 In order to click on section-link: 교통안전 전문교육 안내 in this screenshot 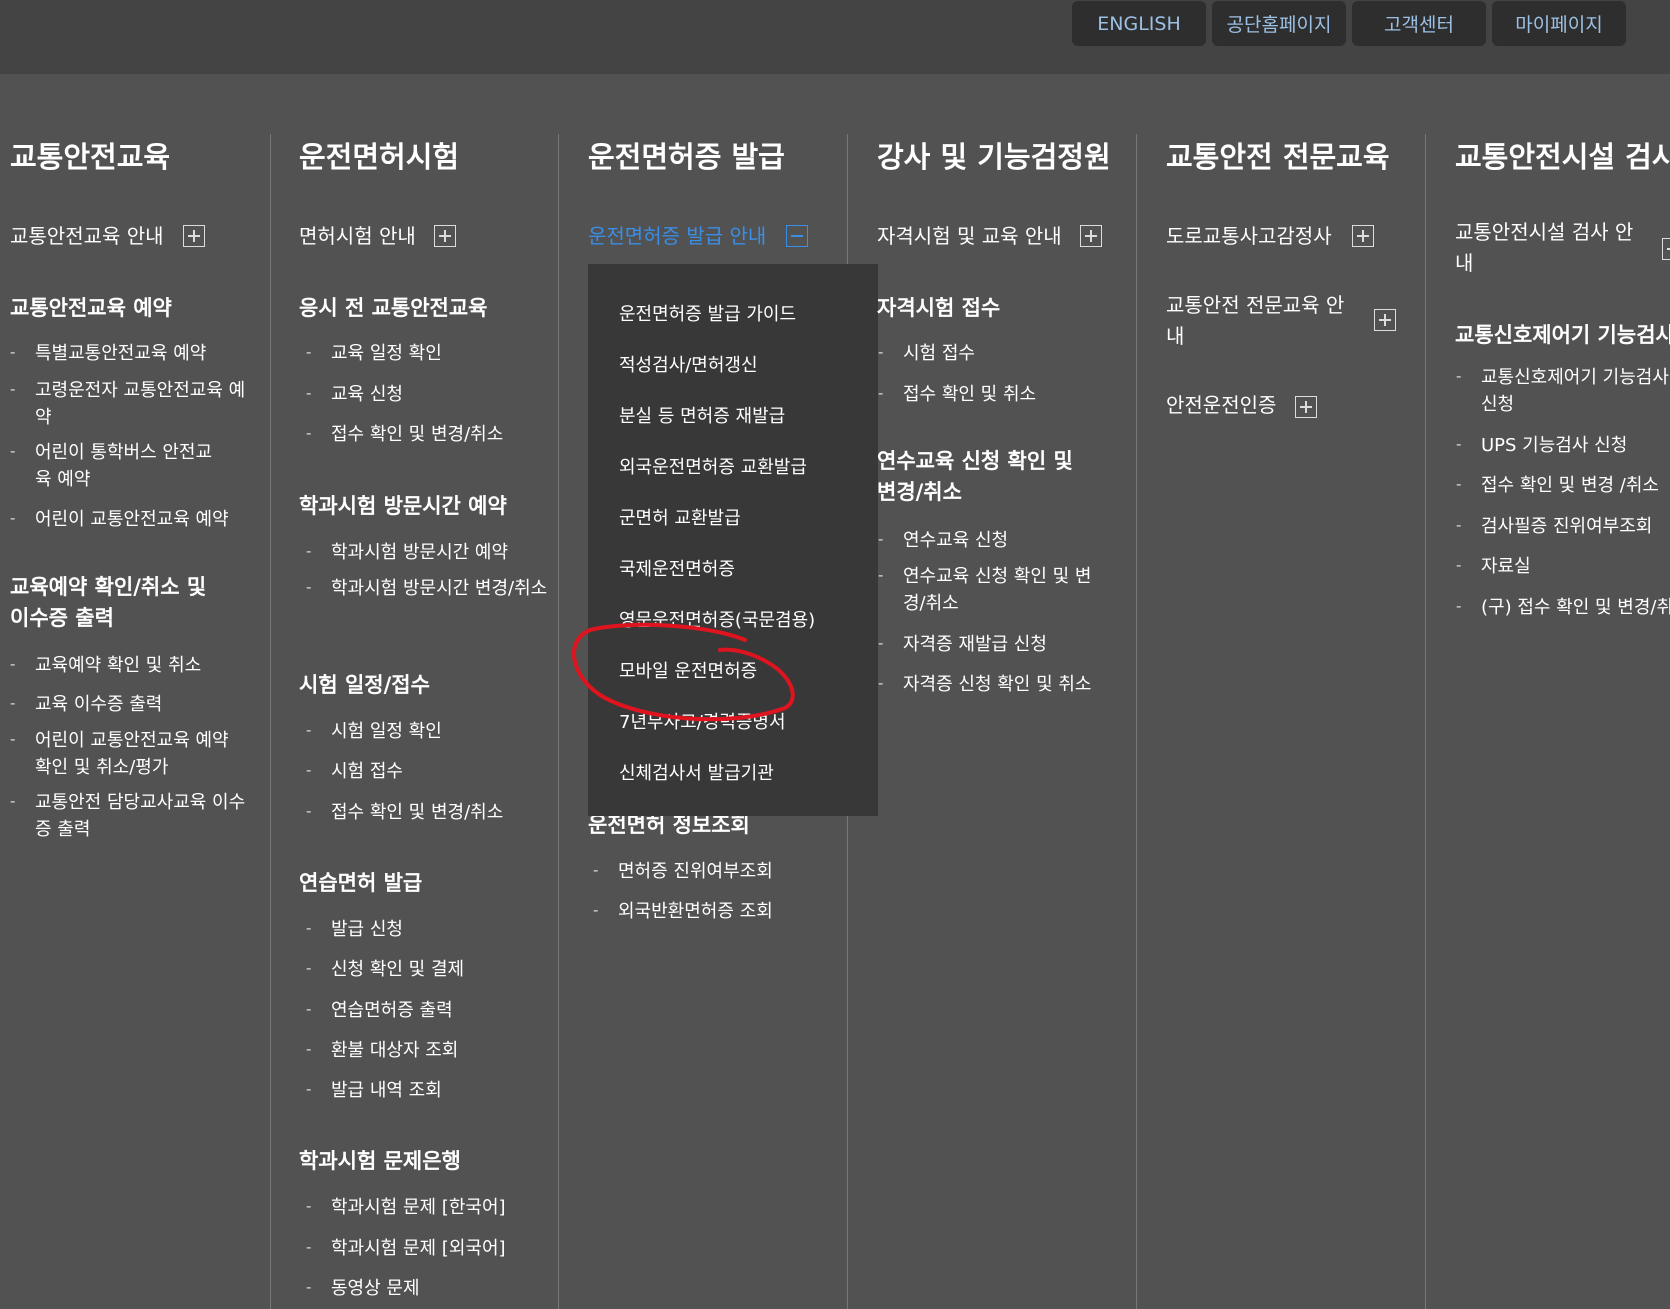, I will do `click(1261, 321)`.